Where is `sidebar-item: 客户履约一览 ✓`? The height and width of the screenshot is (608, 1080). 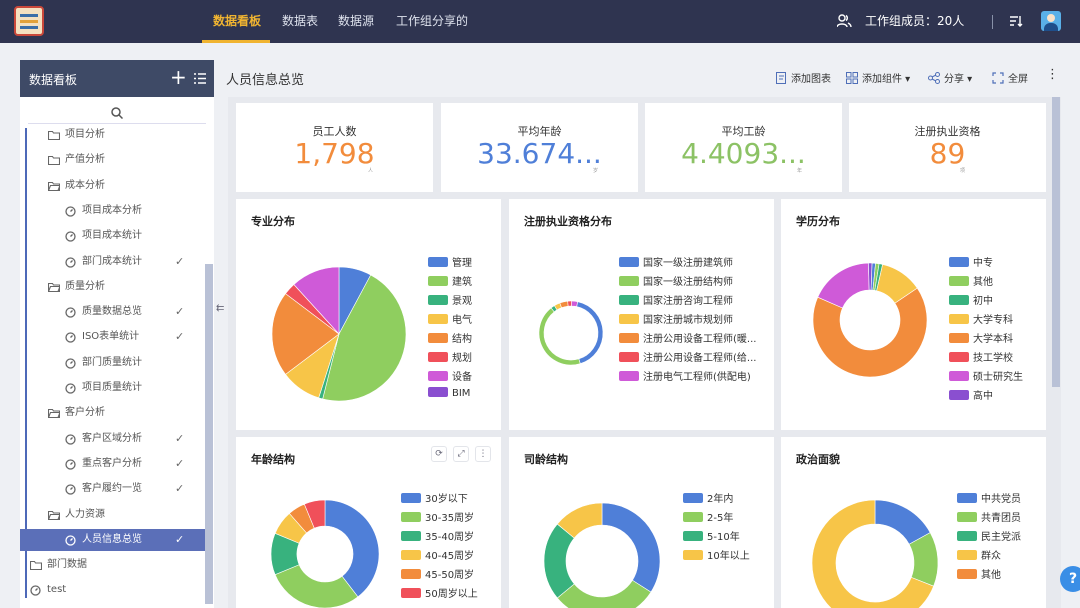
sidebar-item: 客户履约一览 ✓ is located at coordinates (113, 489).